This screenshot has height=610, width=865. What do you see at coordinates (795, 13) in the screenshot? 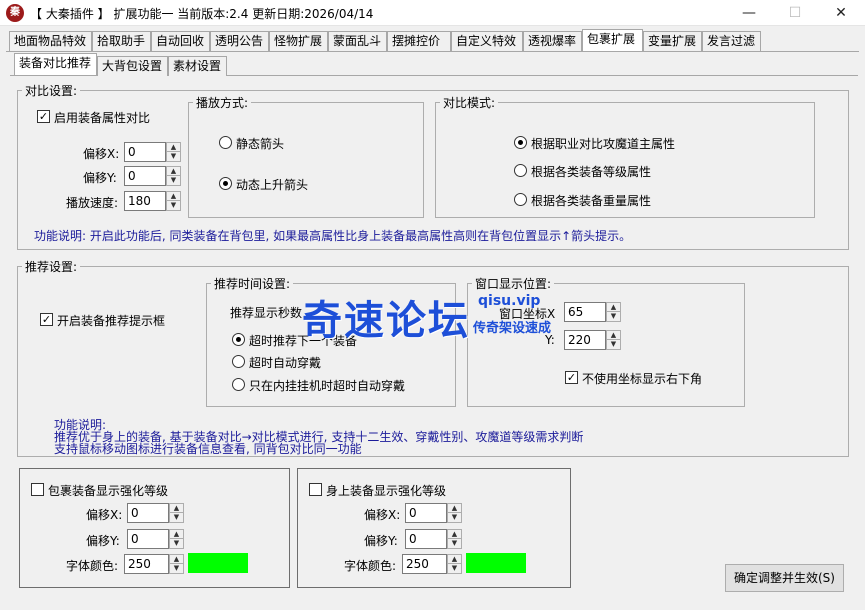
I see `maximize-button: ☐` at bounding box center [795, 13].